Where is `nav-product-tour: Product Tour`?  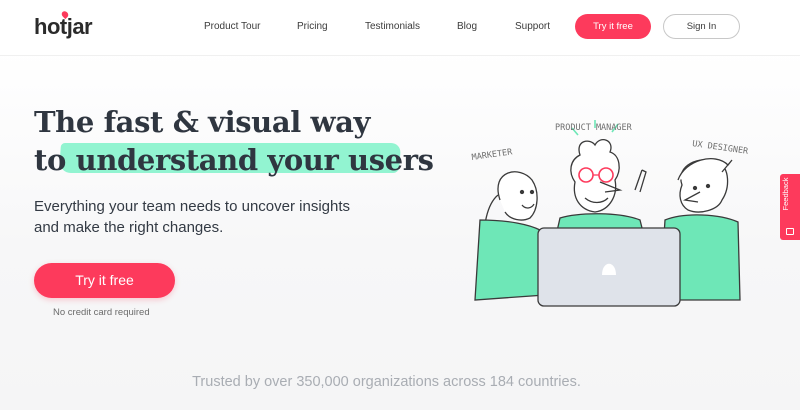
nav-product-tour: Product Tour is located at coordinates (232, 26).